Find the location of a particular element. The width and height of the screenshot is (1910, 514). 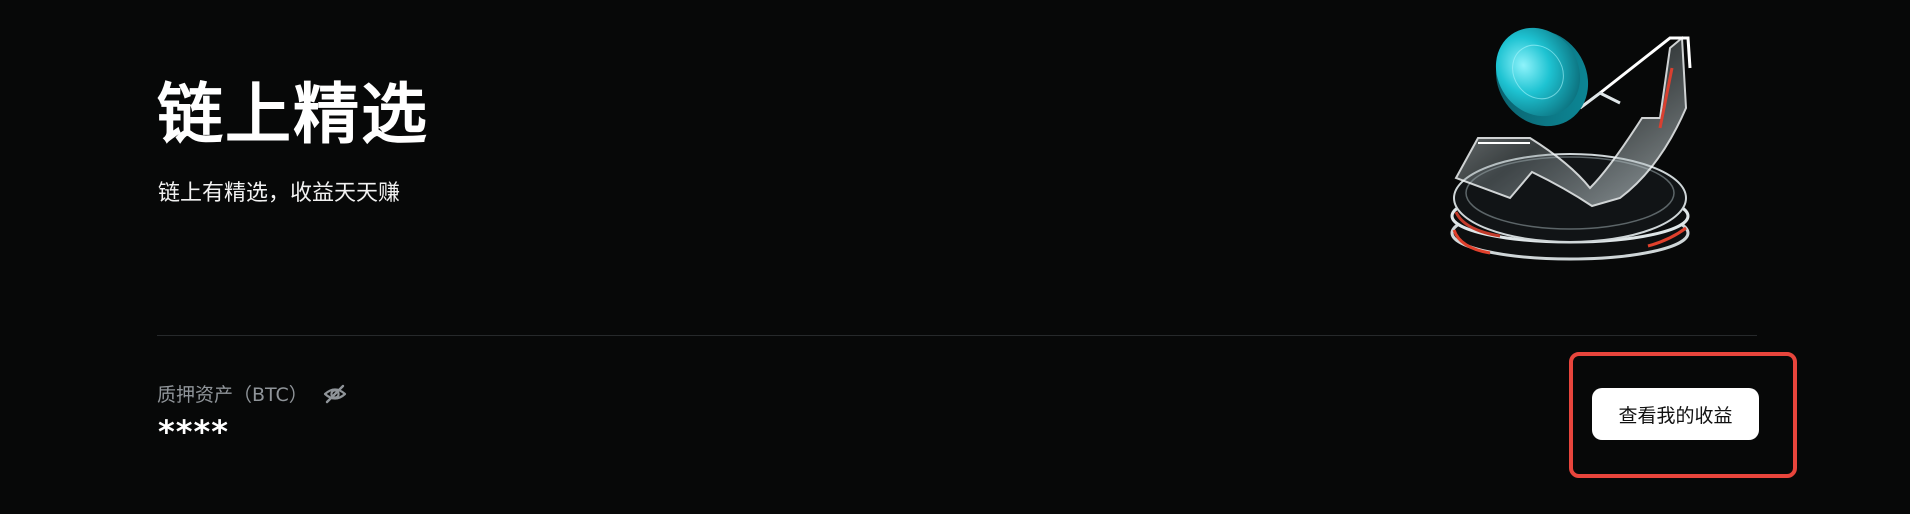

eye-off-icon is located at coordinates (335, 394).